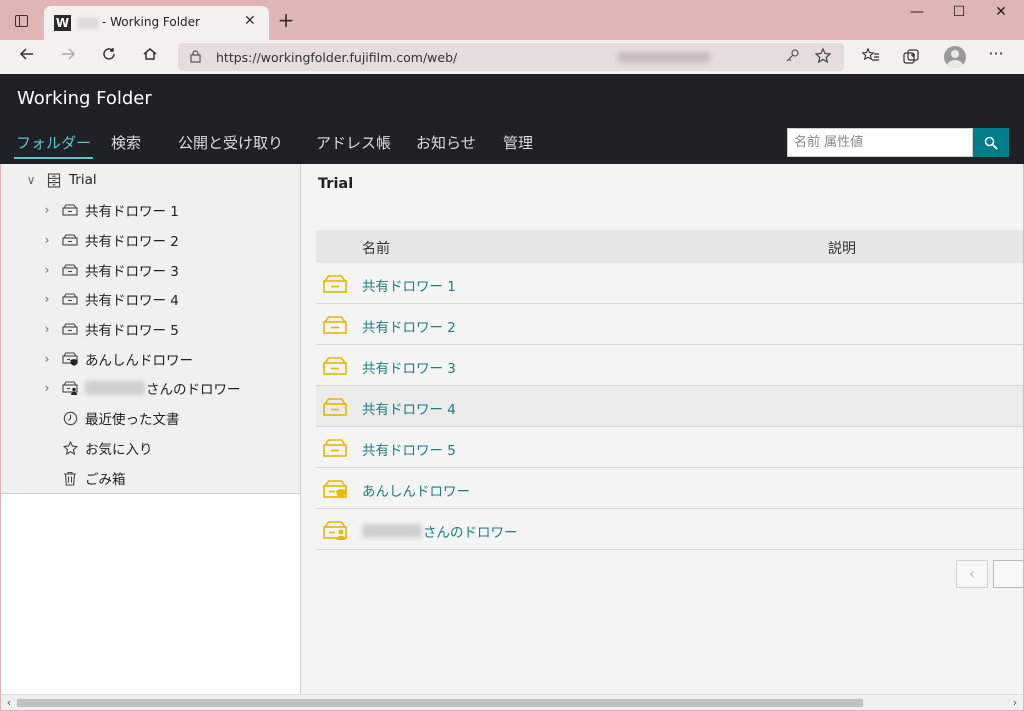  What do you see at coordinates (376, 248) in the screenshot?
I see `column-header-name: 名前` at bounding box center [376, 248].